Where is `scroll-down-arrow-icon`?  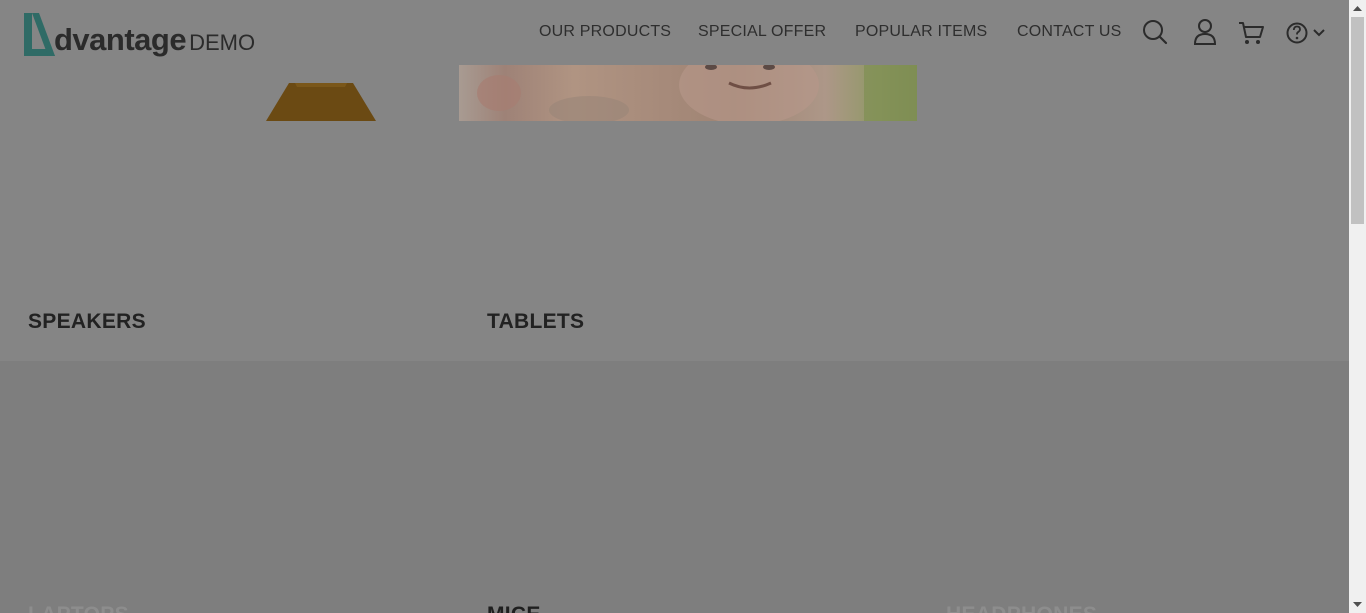 scroll-down-arrow-icon is located at coordinates (1357, 604).